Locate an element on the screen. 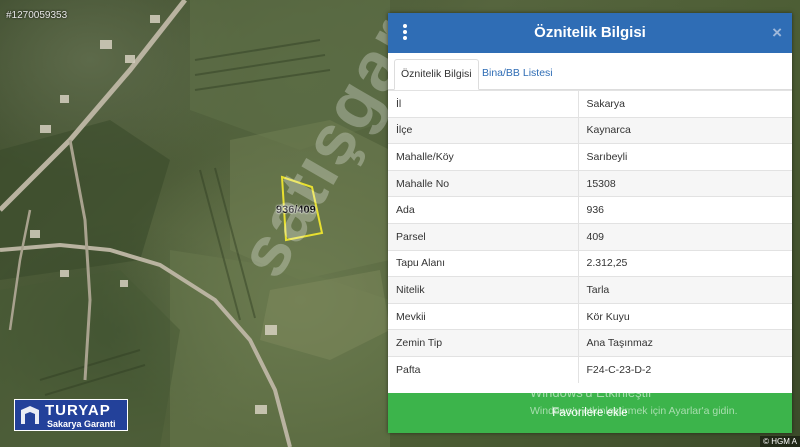  logo-subtitle: Sakarya Garanti is located at coordinates (81, 424).